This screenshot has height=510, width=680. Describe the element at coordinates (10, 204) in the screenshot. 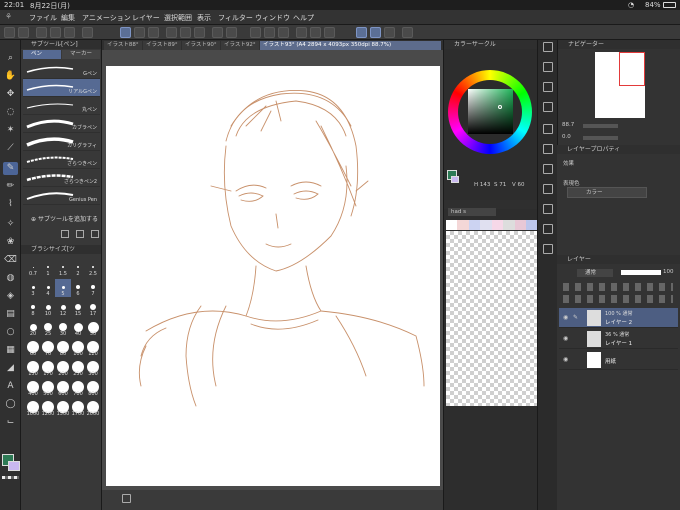

I see `brush-icon: ⌇` at that location.